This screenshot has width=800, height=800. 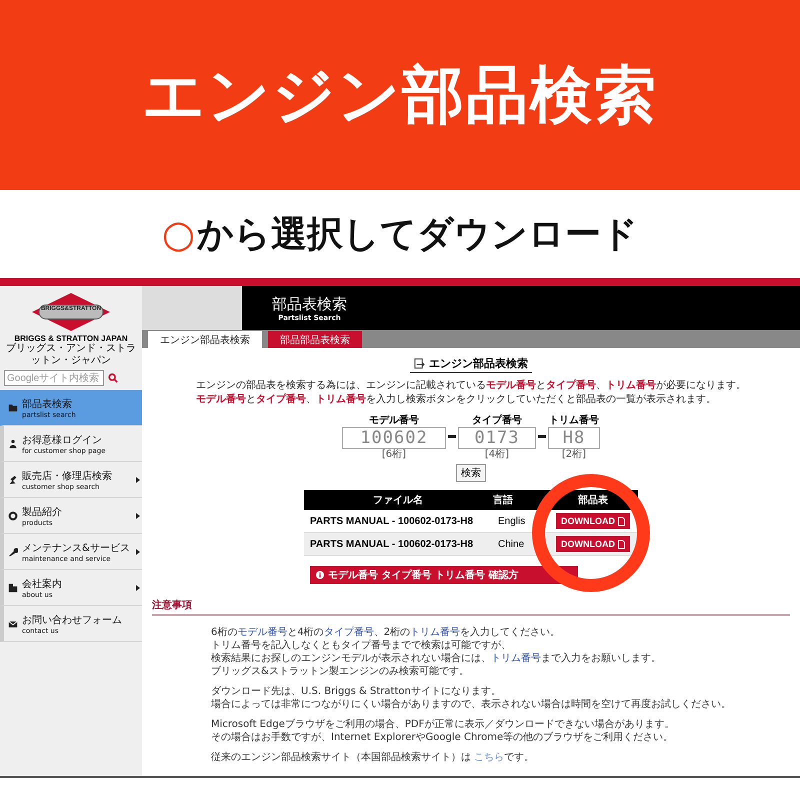 I want to click on field-label: トリム番号, so click(x=574, y=420).